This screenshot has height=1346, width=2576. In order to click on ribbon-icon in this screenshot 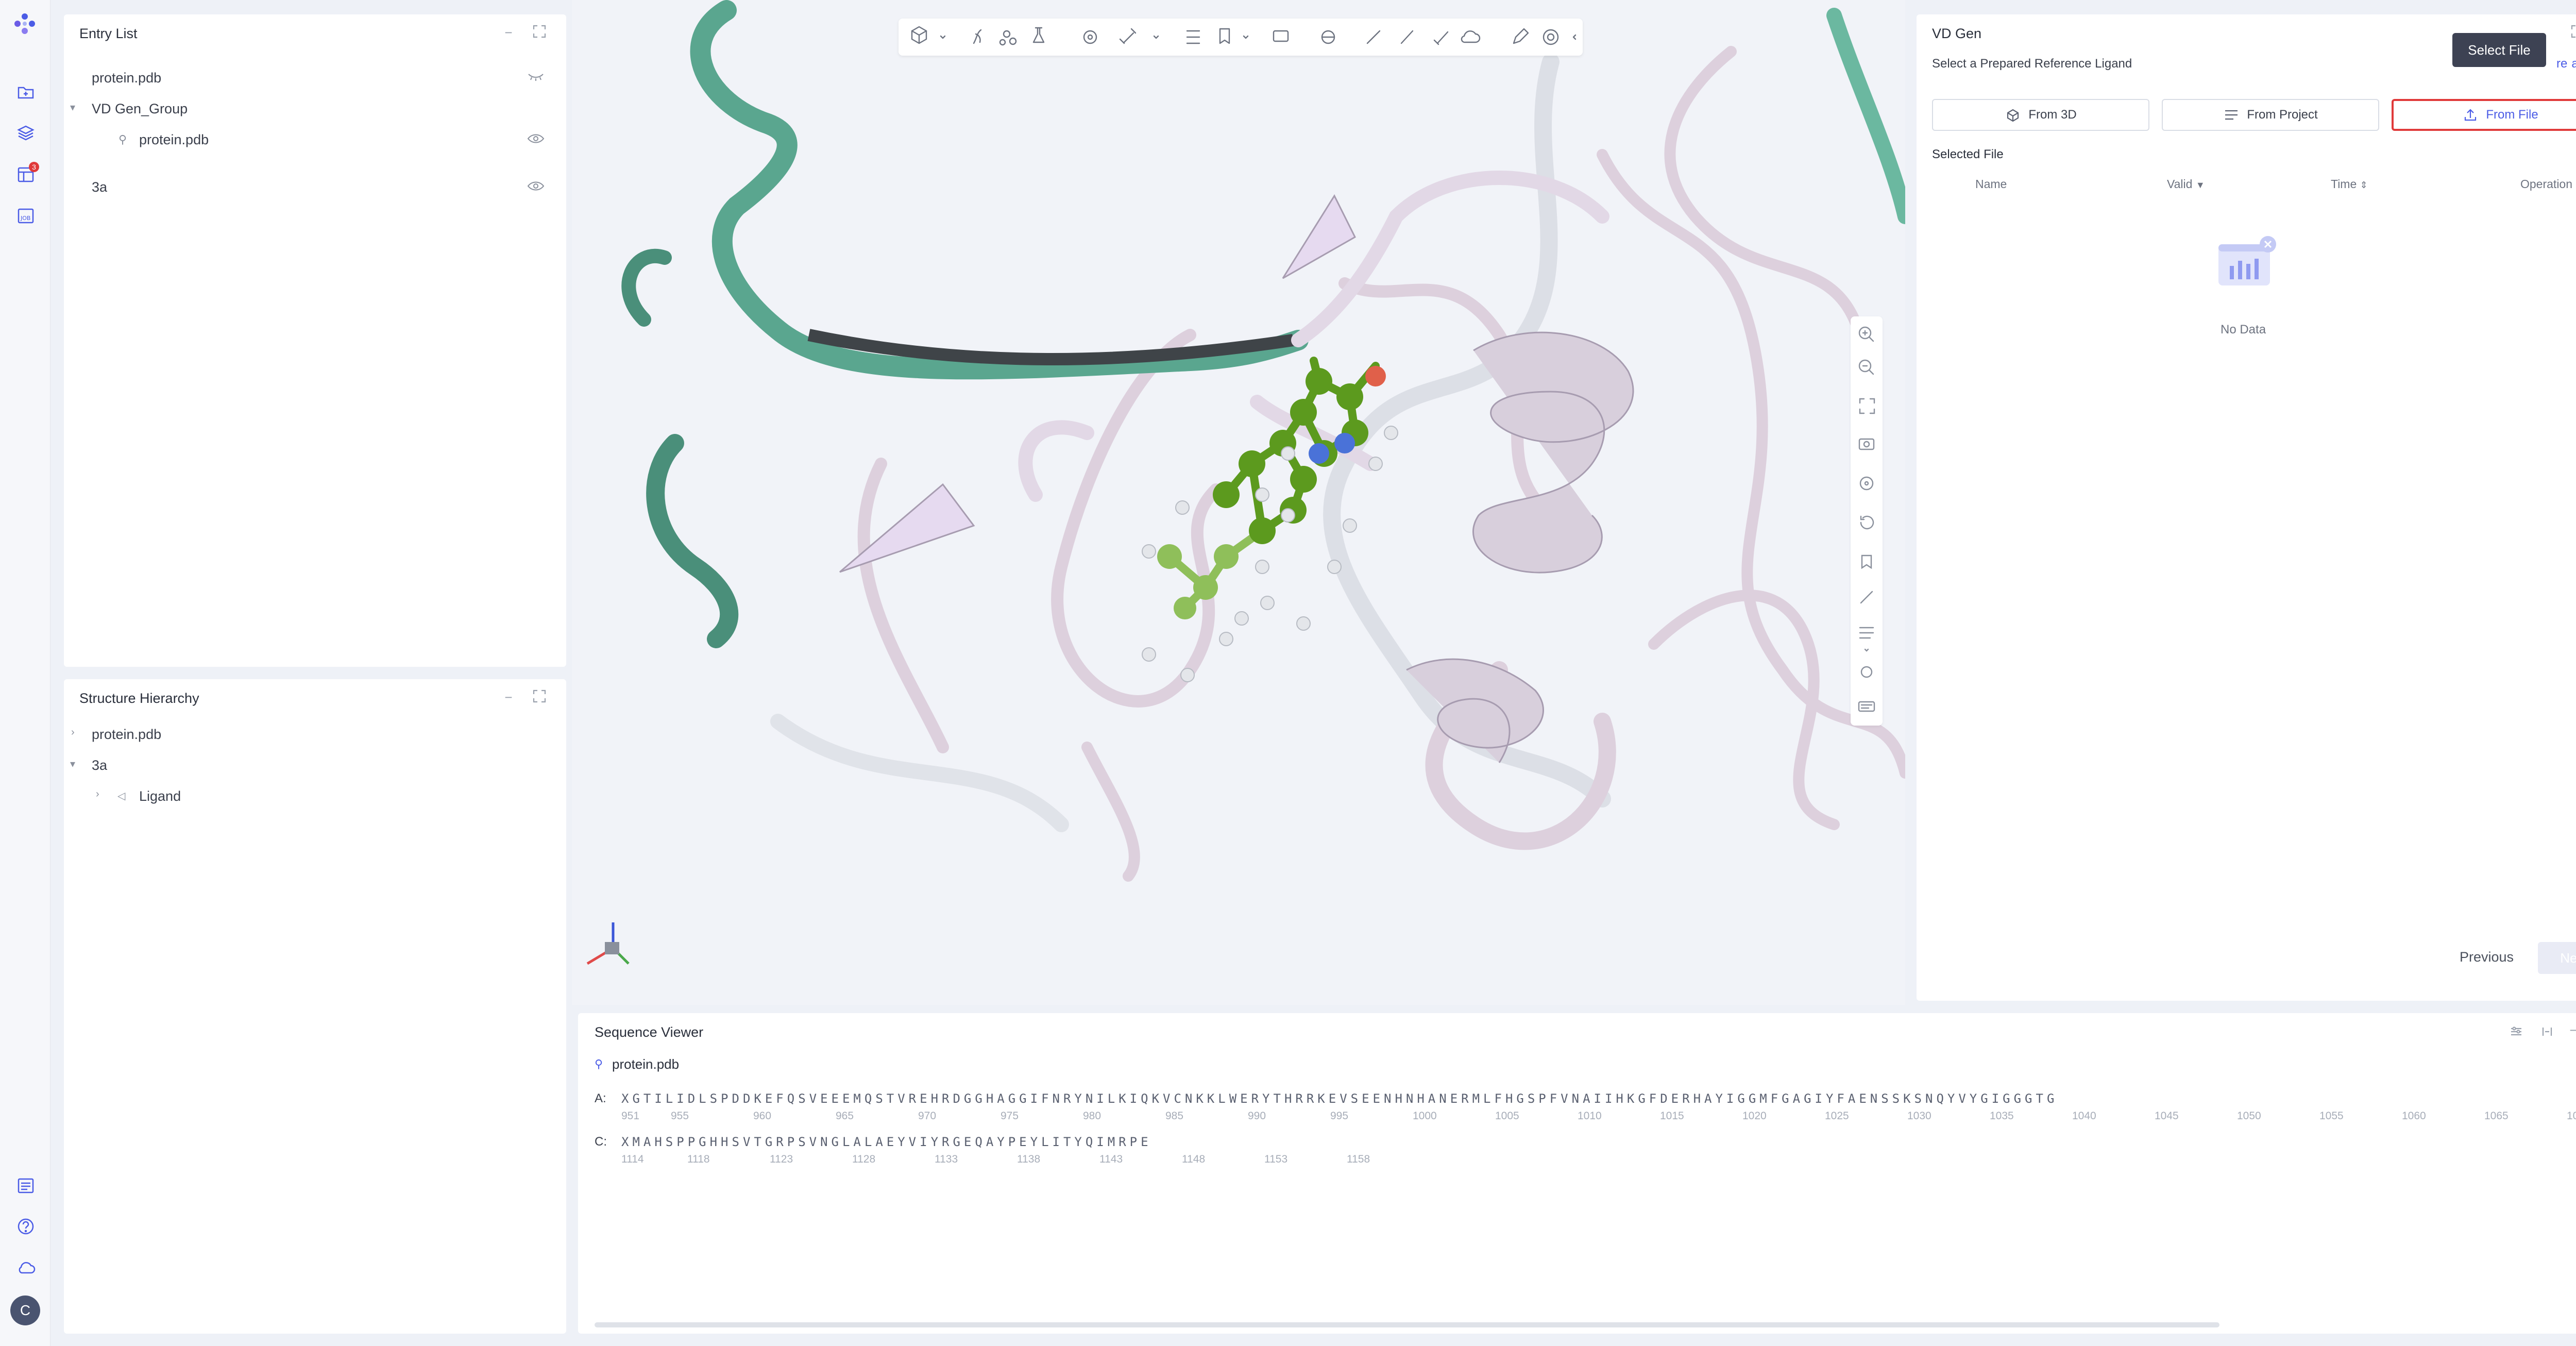, I will do `click(977, 36)`.